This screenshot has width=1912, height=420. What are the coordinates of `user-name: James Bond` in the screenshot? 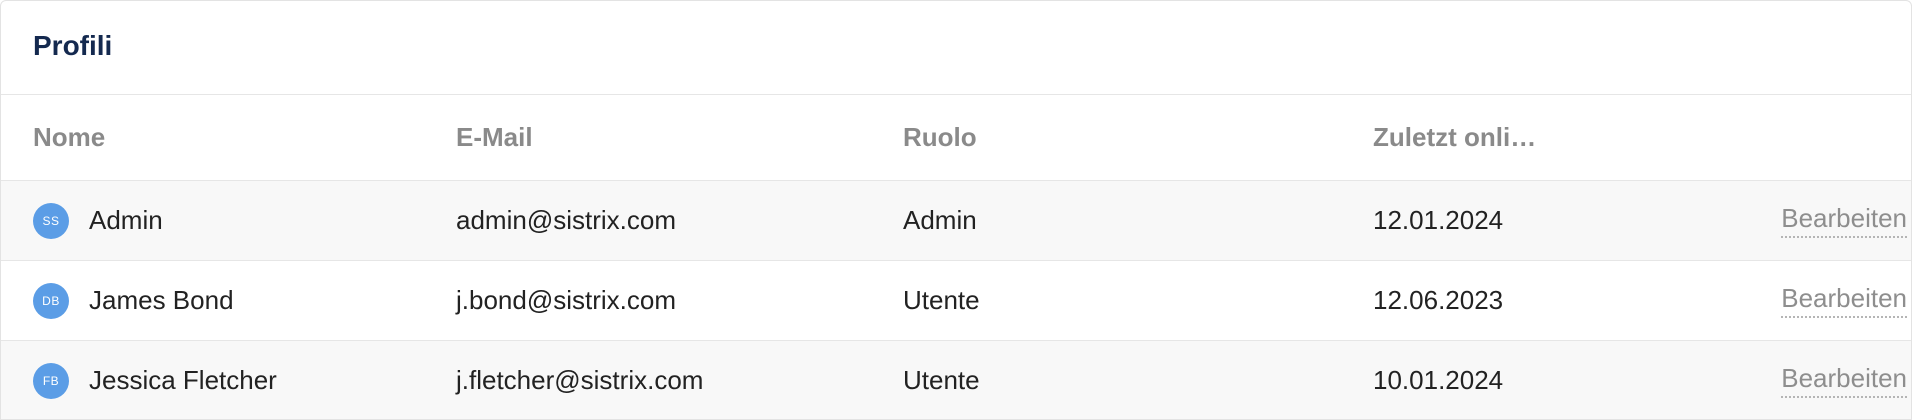 It's located at (161, 300).